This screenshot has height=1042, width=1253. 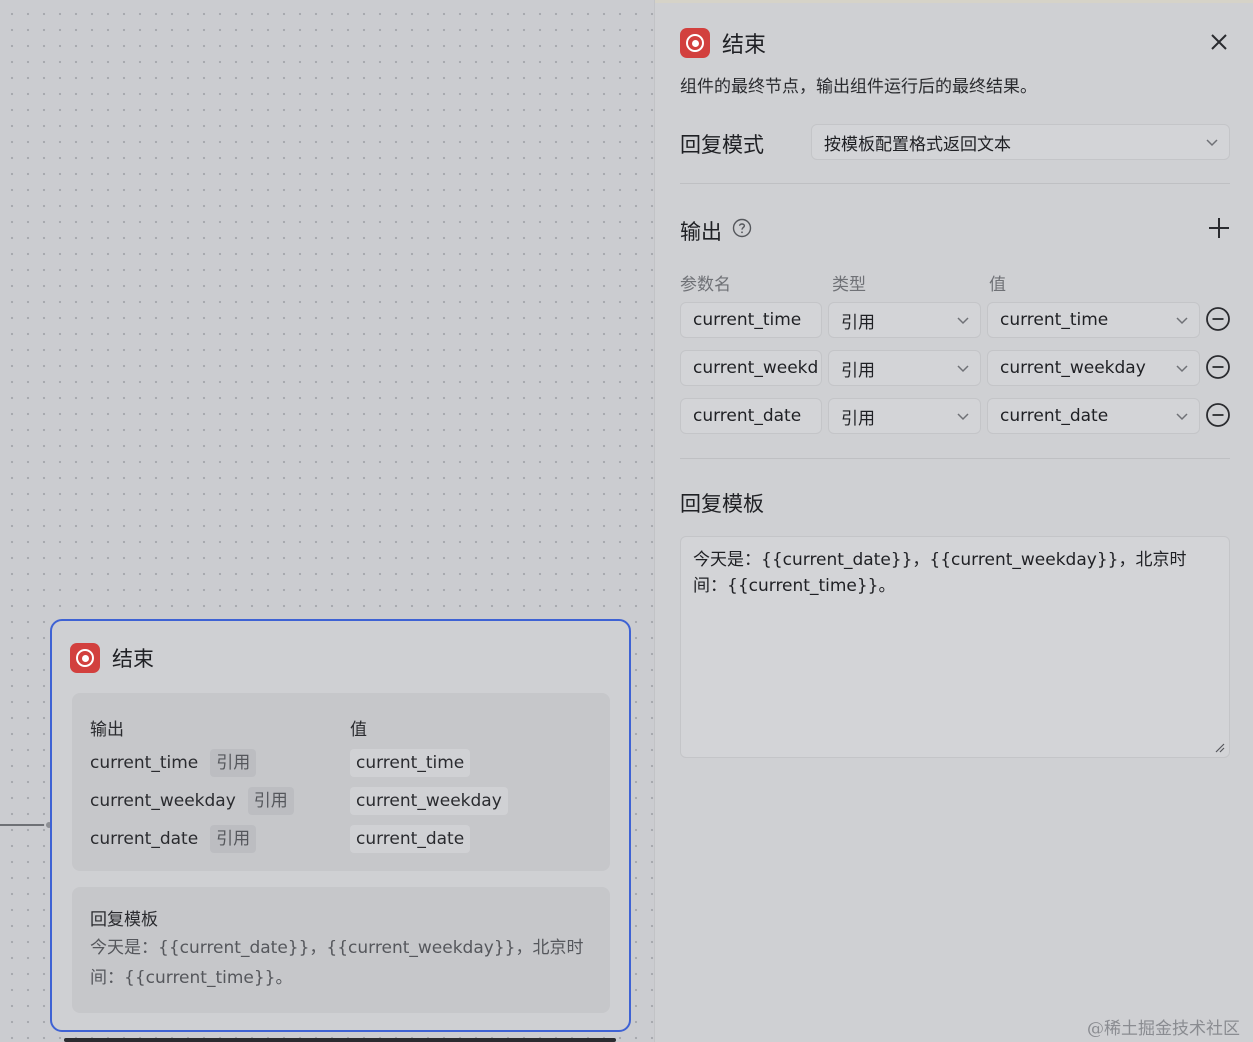 What do you see at coordinates (107, 730) in the screenshot?
I see `output-header: 输出` at bounding box center [107, 730].